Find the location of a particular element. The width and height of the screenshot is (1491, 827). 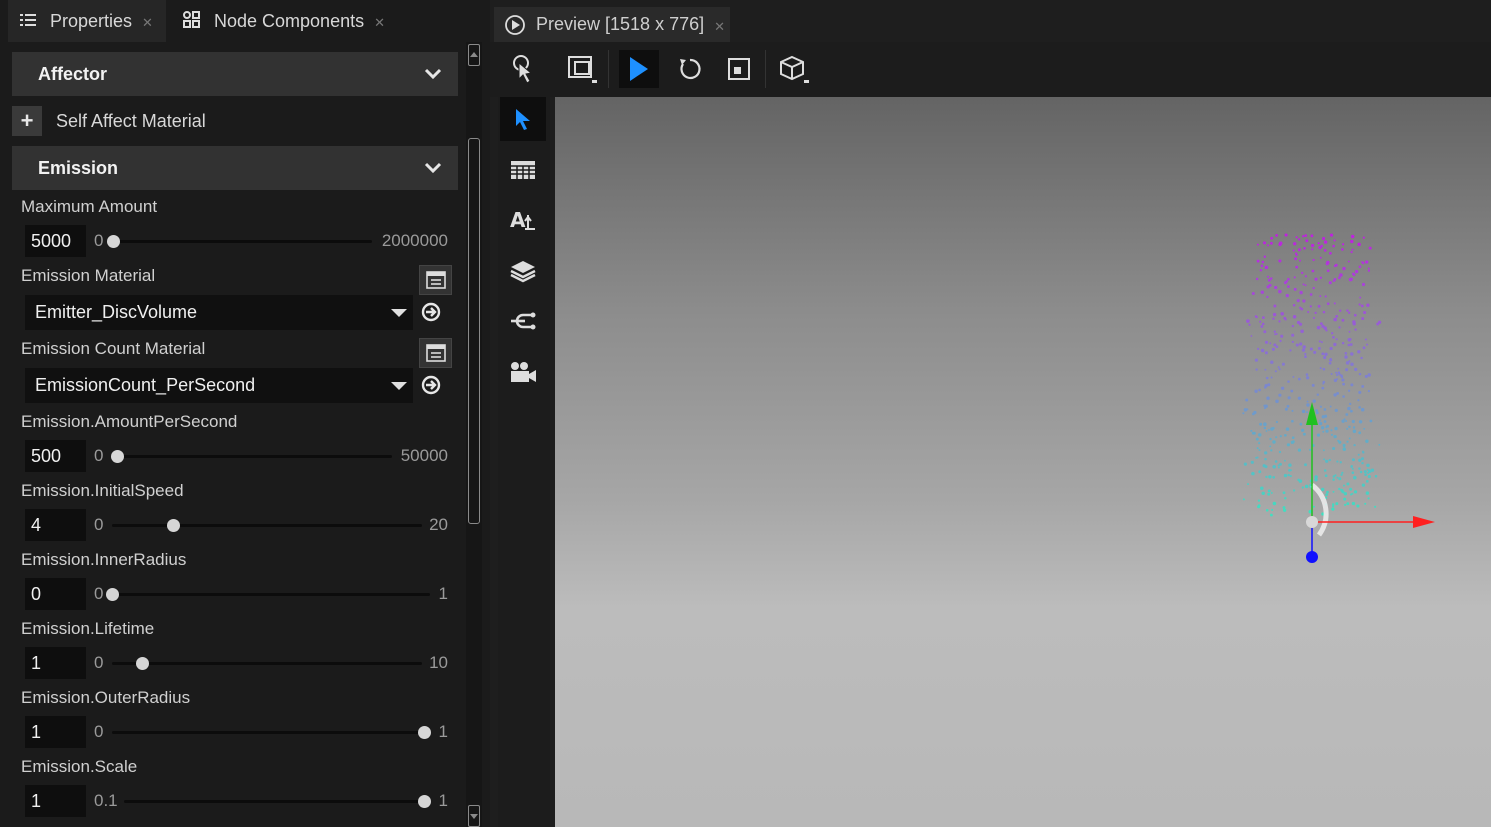

initial-speed-input: 4 is located at coordinates (55, 525).